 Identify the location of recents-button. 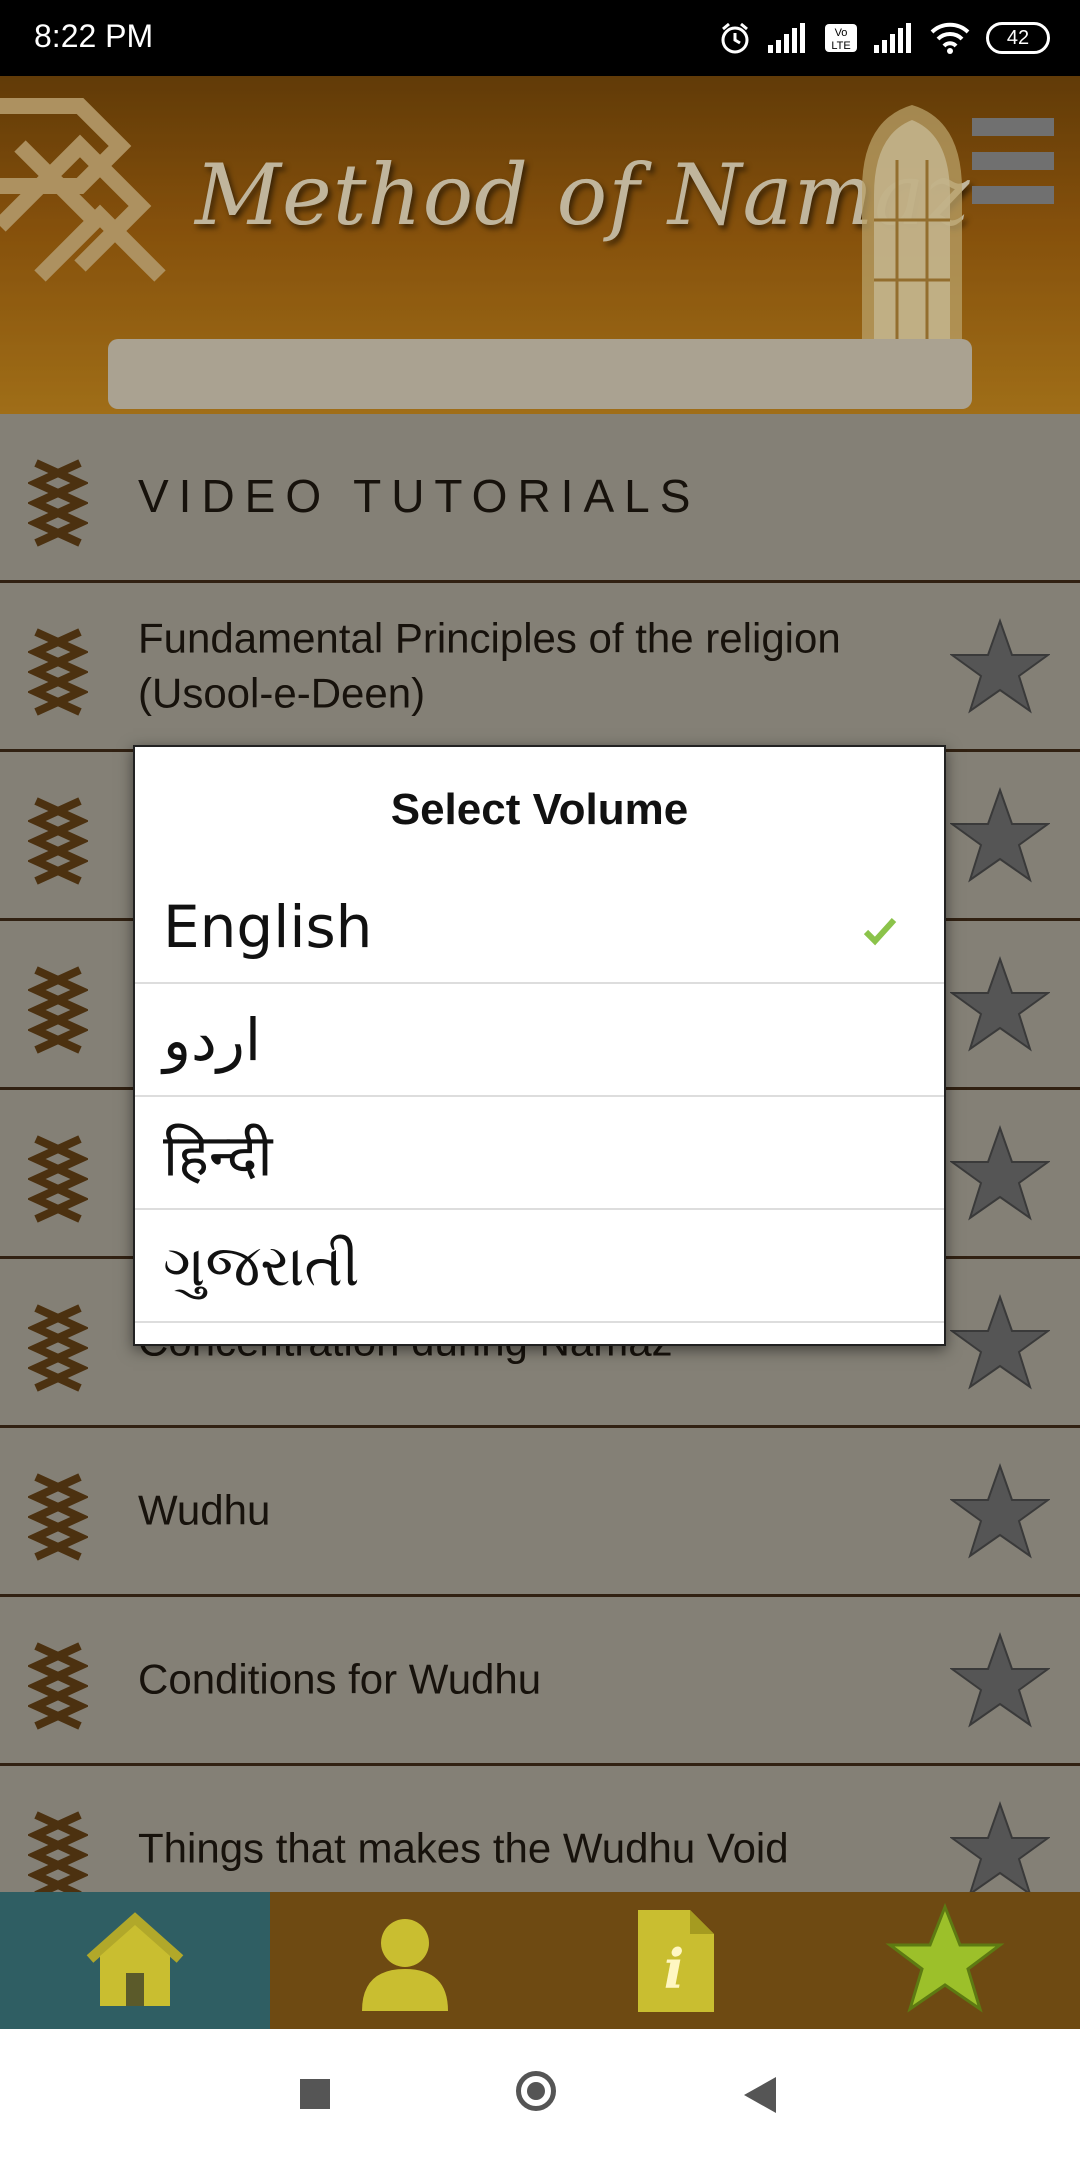
(315, 2094).